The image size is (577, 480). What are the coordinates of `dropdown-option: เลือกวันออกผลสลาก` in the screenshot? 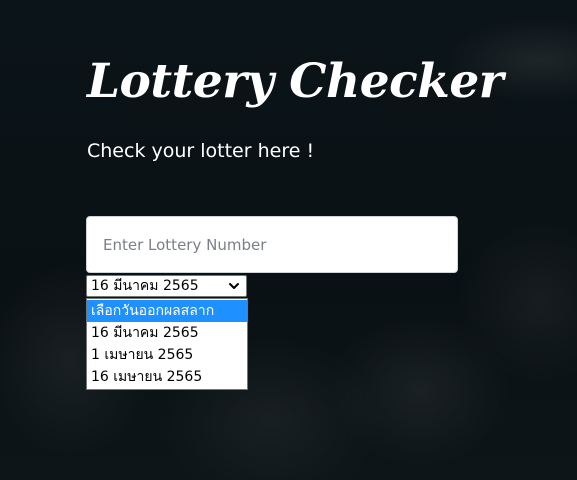 It's located at (167, 311).